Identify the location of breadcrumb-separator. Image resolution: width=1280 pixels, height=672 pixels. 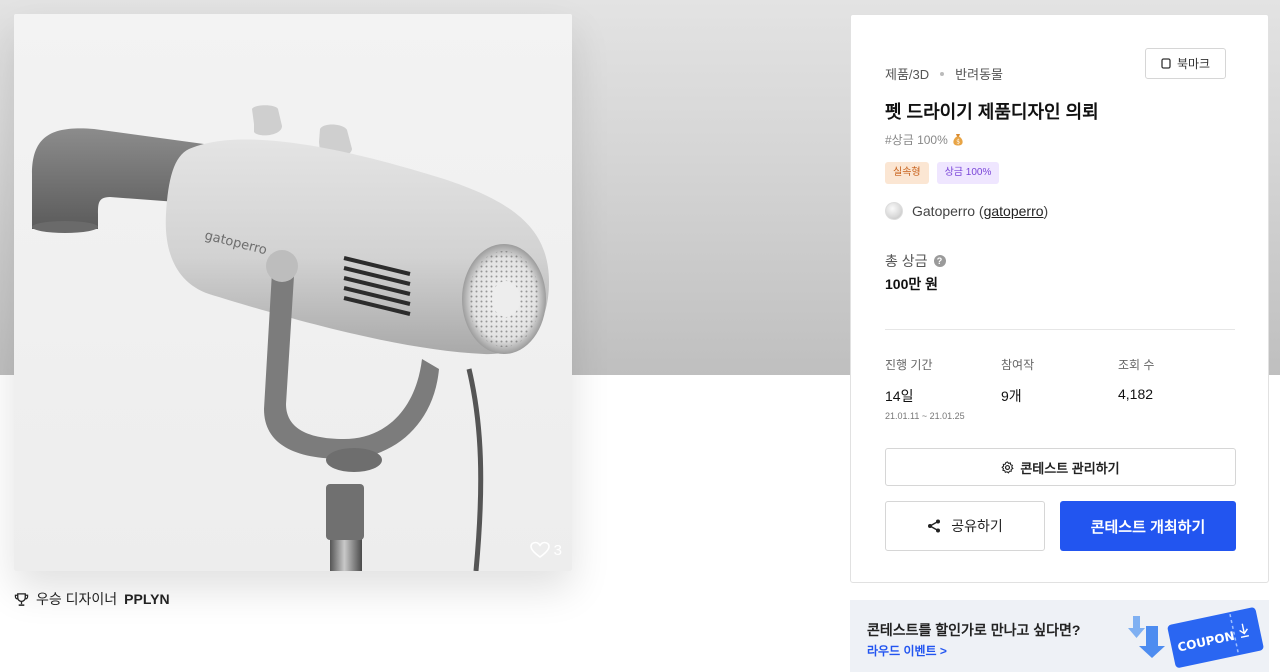
(942, 73).